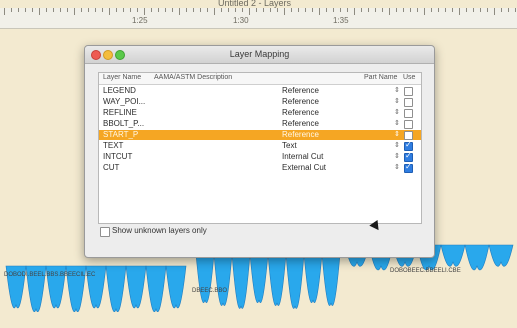  Describe the element at coordinates (380, 77) in the screenshot. I see `column-header-part-name: Part Name` at that location.